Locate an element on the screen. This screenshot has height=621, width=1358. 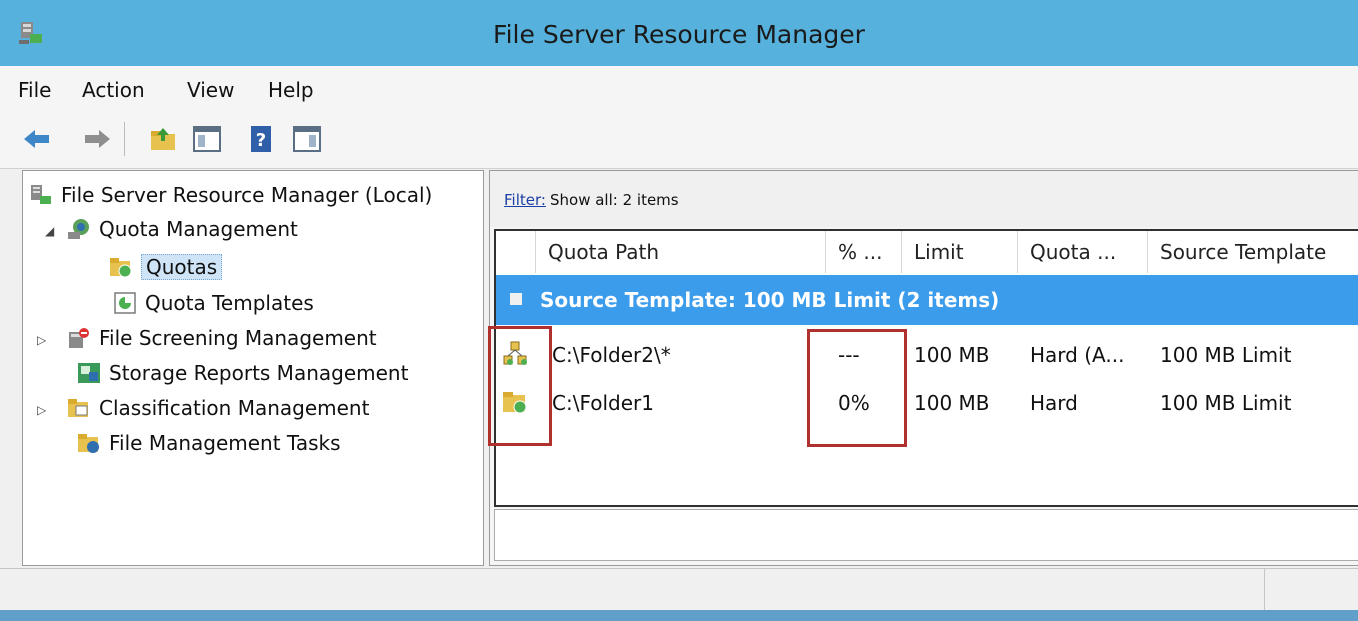
filter-bar: Filter: Show all: 2 items is located at coordinates (924, 199).